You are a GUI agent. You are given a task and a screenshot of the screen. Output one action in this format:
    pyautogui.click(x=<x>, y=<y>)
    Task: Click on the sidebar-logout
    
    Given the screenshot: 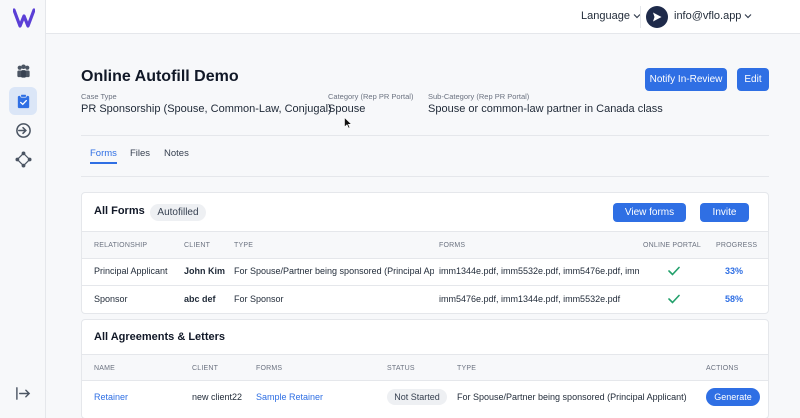 What is the action you would take?
    pyautogui.click(x=23, y=393)
    